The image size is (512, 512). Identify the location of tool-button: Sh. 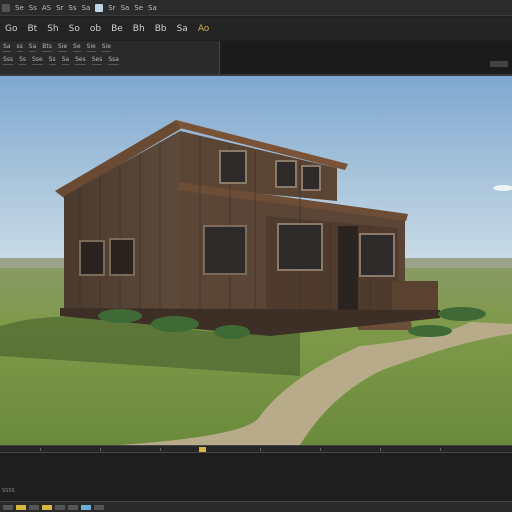
(52, 29).